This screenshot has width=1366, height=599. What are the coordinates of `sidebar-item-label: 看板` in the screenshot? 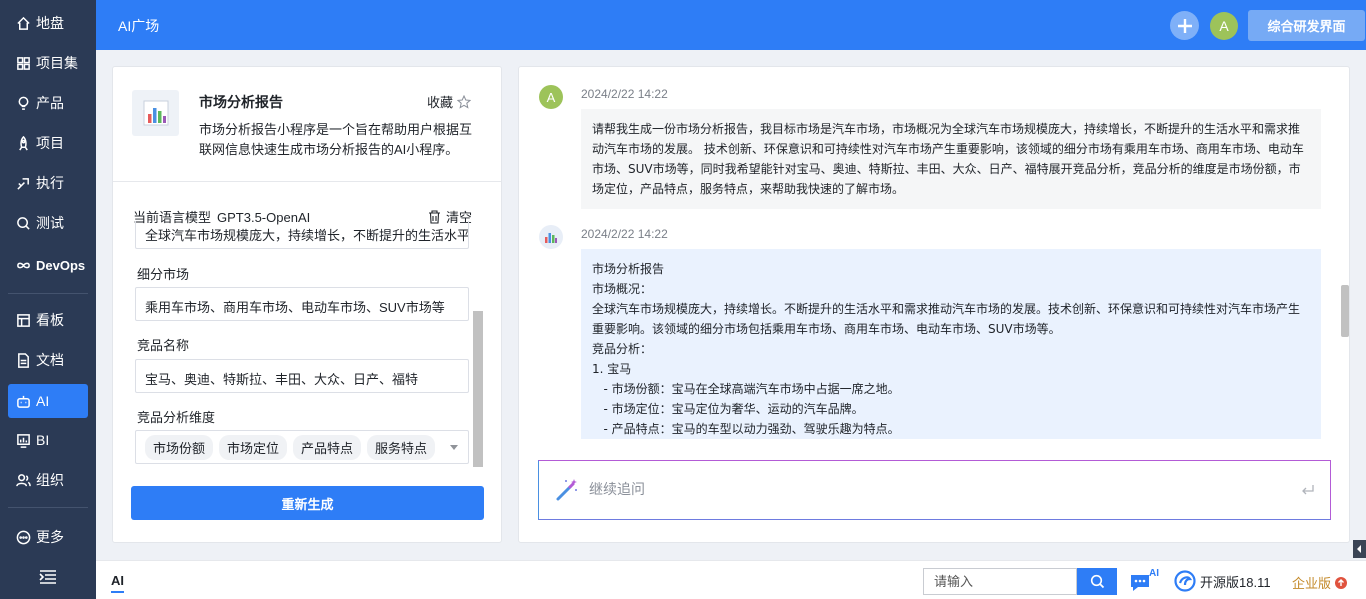 It's located at (50, 320).